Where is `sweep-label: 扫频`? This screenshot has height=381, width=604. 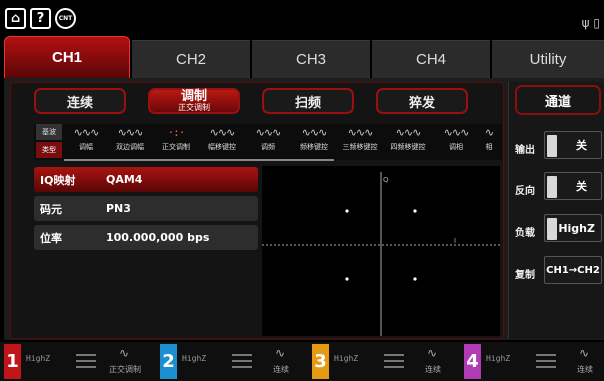
sweep-label: 扫频 is located at coordinates (307, 103).